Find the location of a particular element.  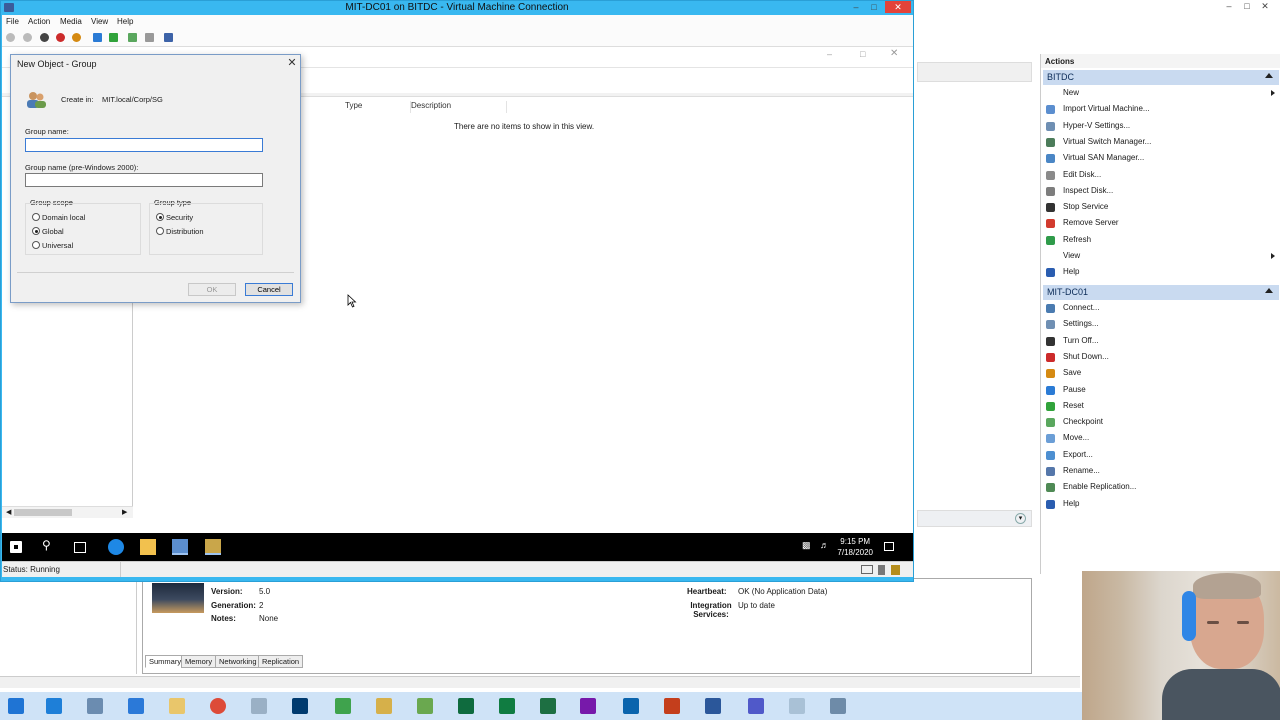

action-remove-server: Remove Server is located at coordinates (1162, 223).